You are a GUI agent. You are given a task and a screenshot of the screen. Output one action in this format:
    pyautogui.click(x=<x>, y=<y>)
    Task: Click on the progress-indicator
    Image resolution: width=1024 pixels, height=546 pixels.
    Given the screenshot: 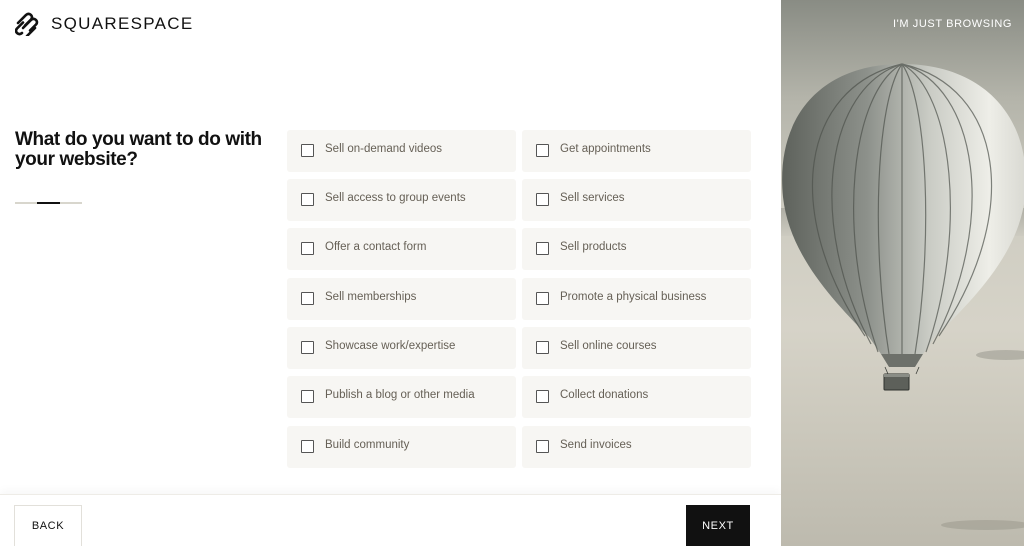 What is the action you would take?
    pyautogui.click(x=48, y=203)
    